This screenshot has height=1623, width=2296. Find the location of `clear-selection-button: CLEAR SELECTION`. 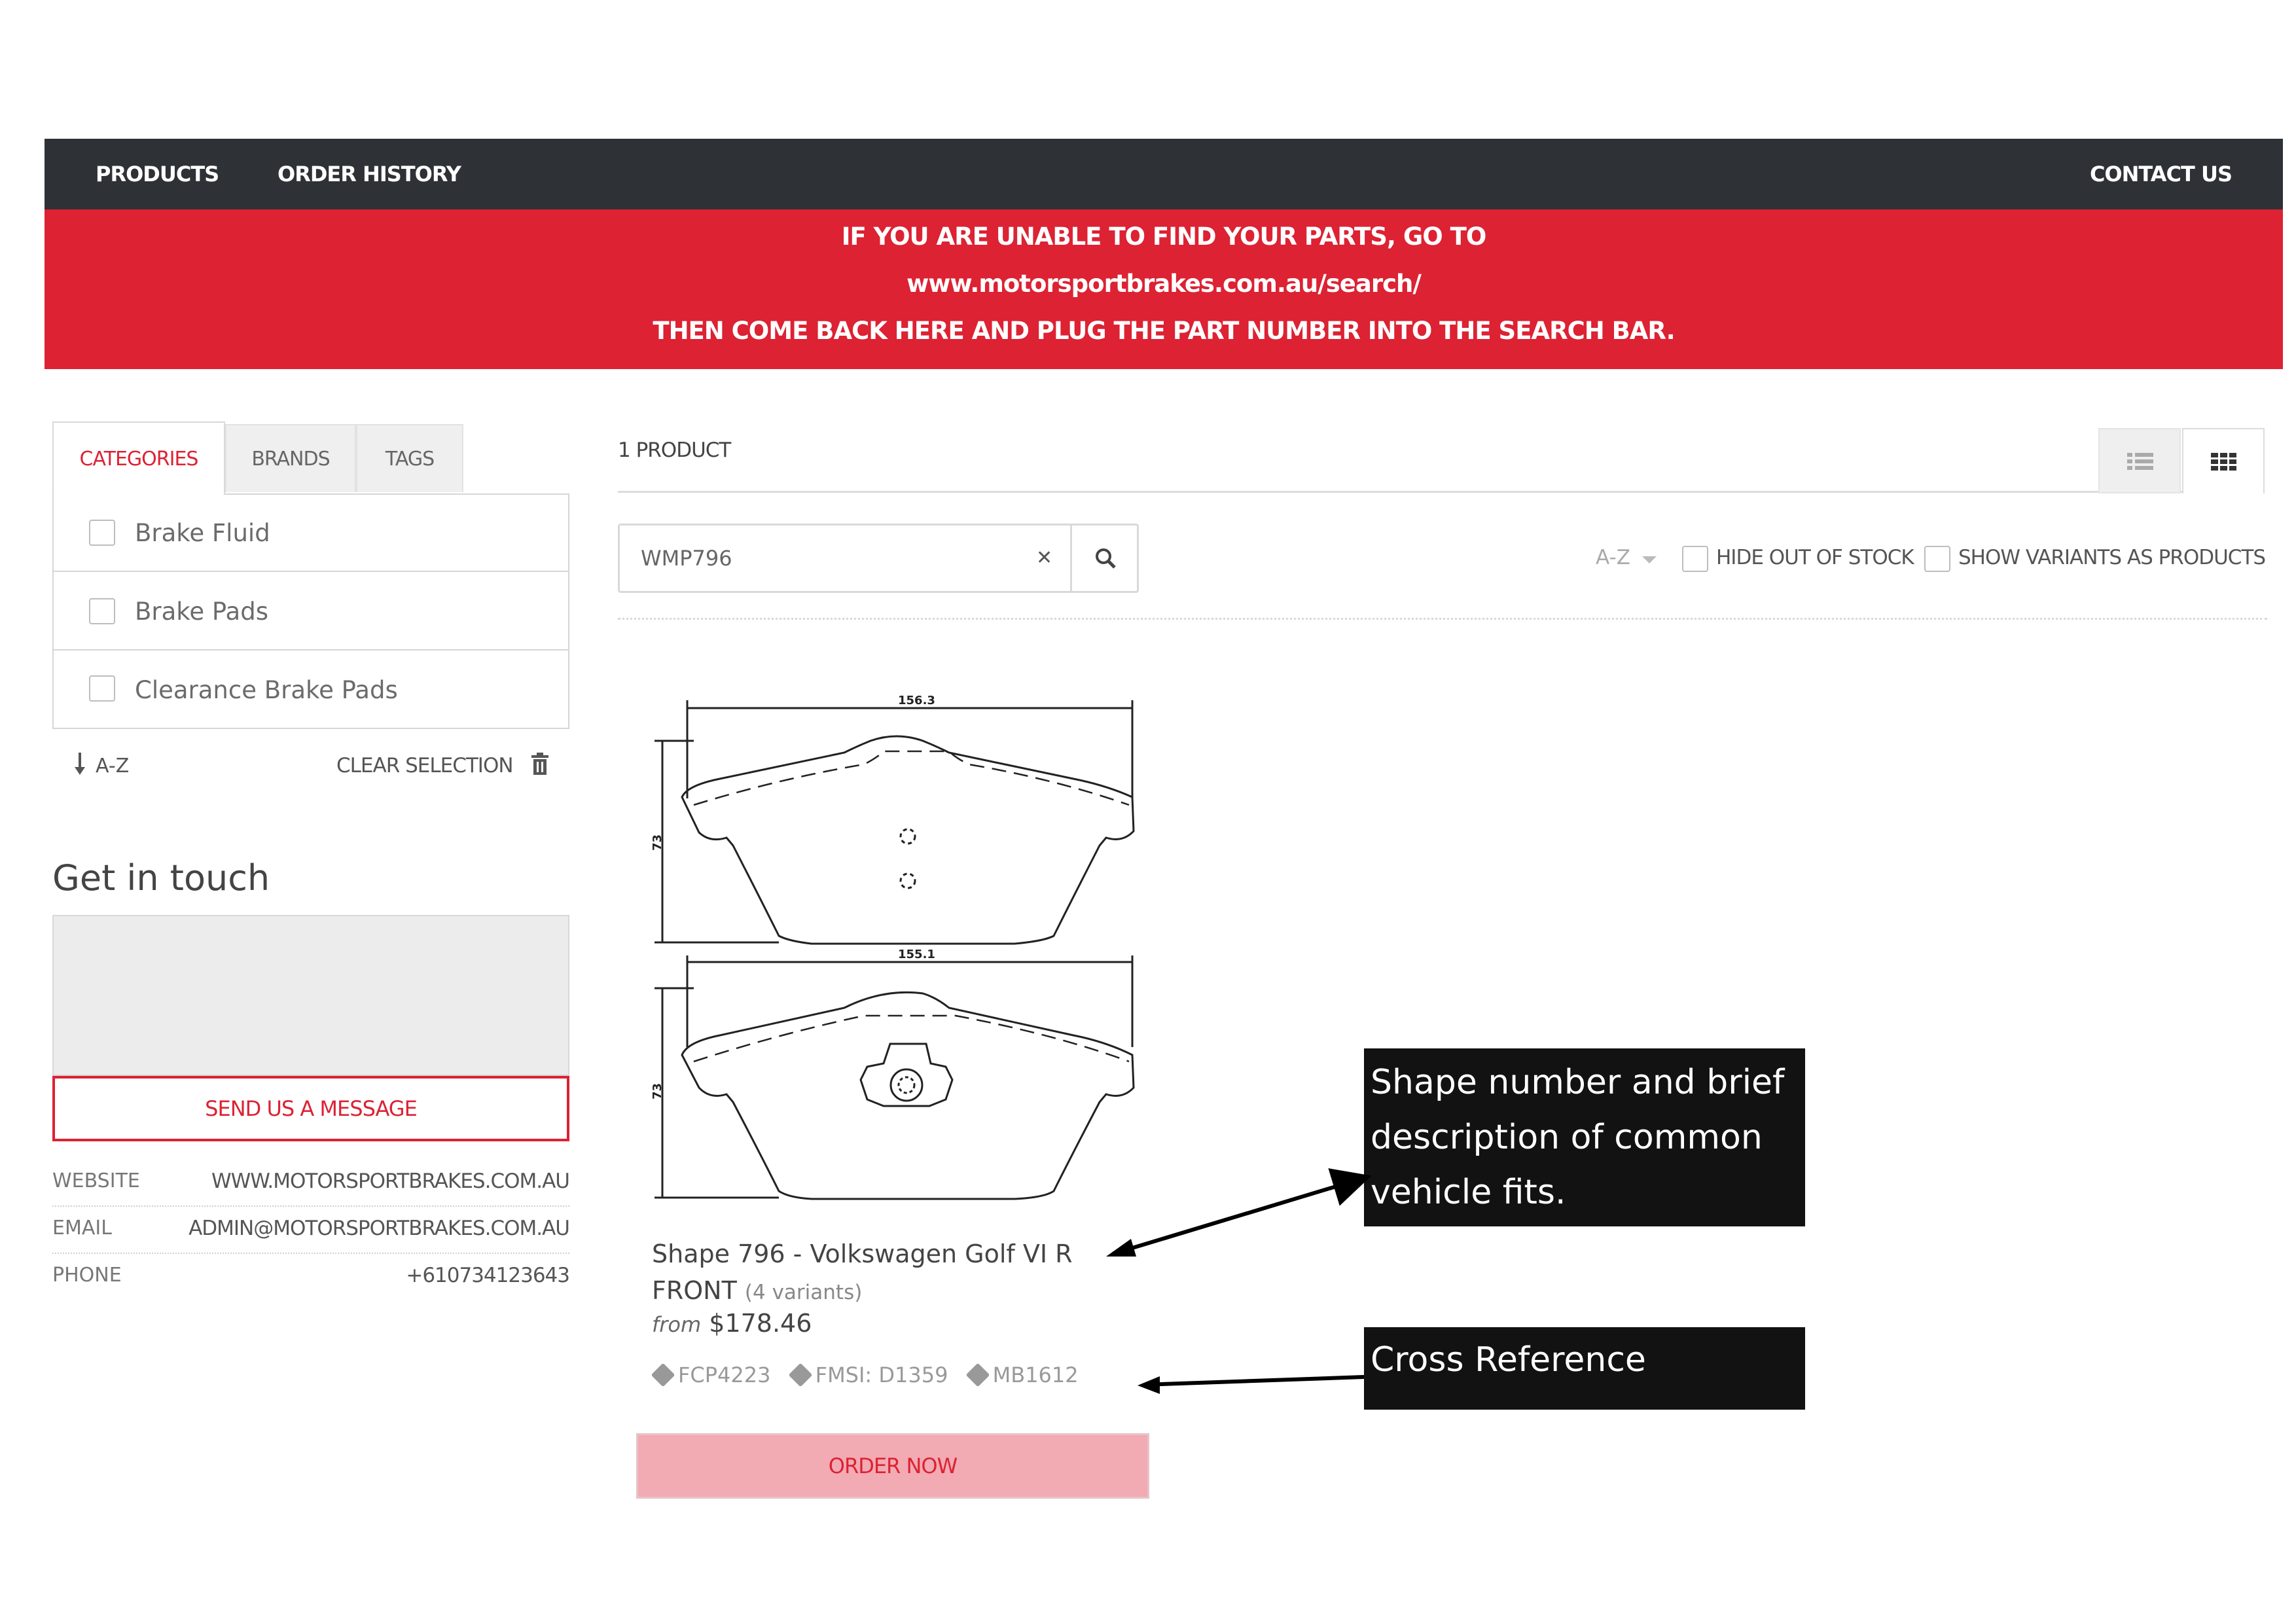

clear-selection-button: CLEAR SELECTION is located at coordinates (443, 765).